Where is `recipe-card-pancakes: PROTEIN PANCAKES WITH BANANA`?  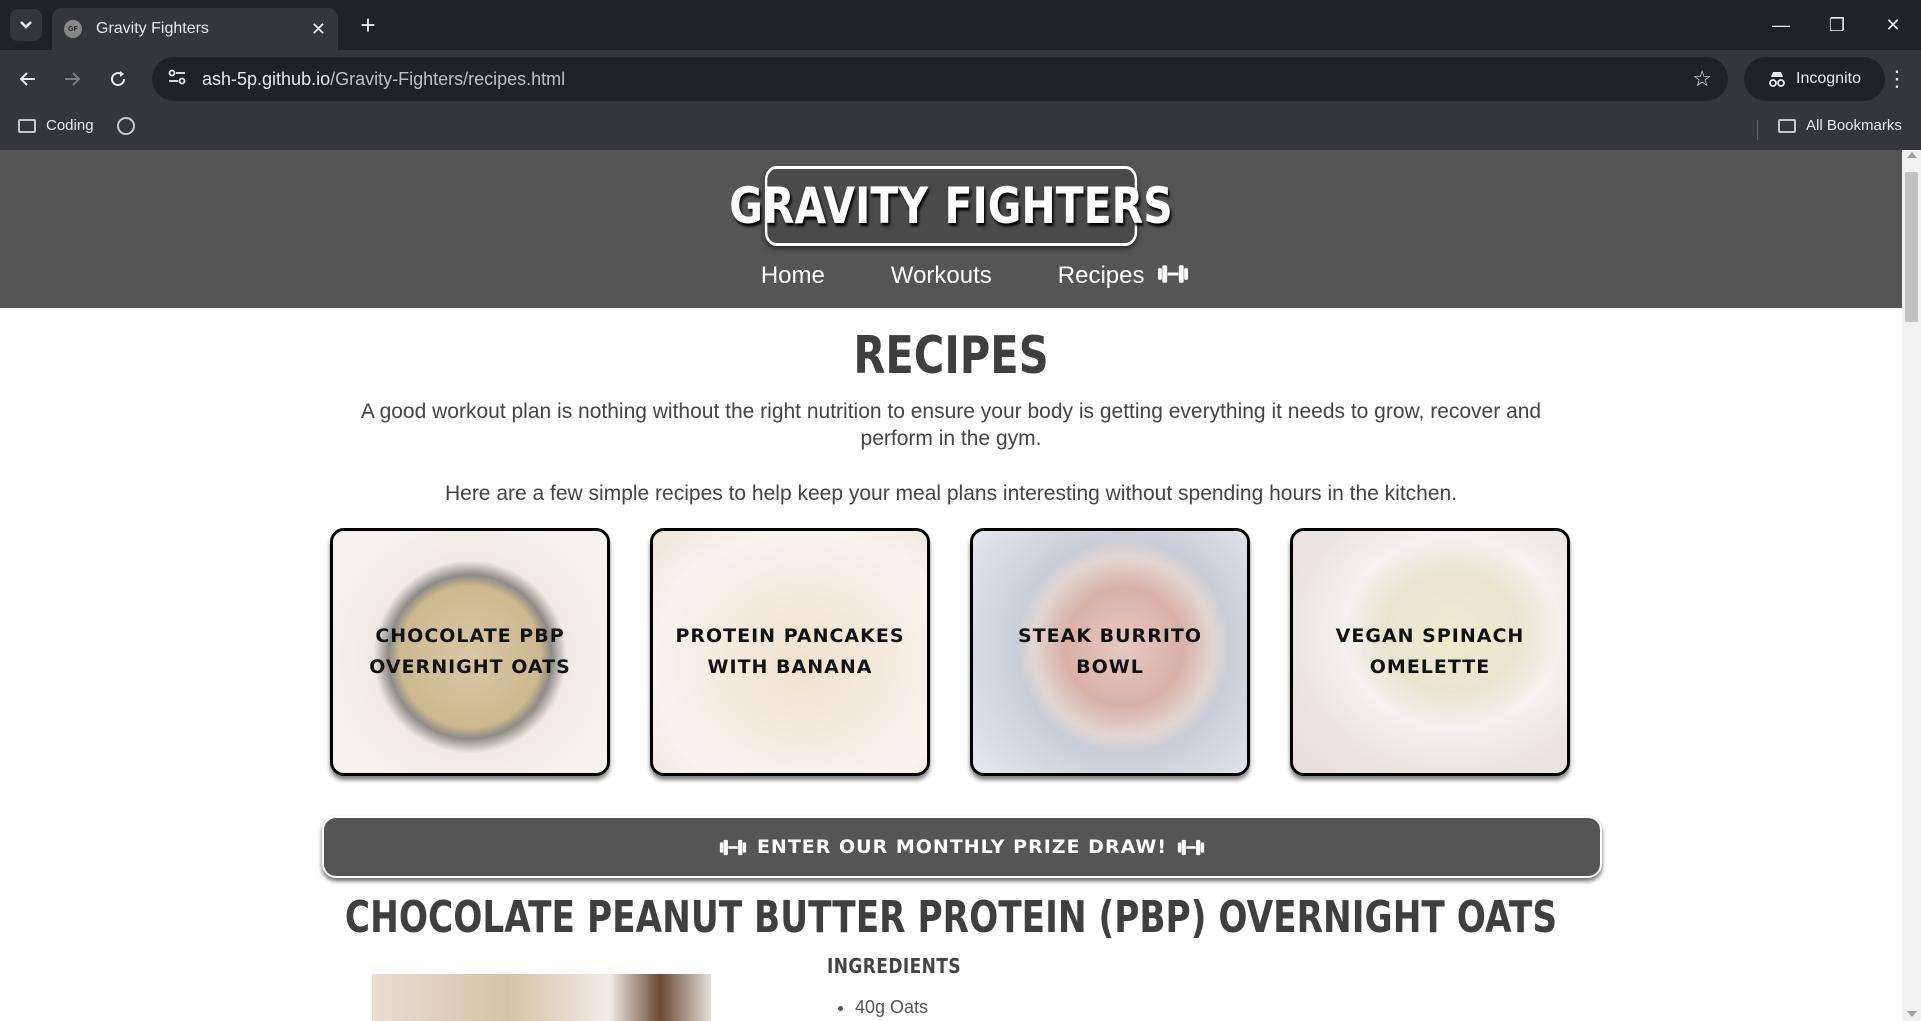
recipe-card-pancakes: PROTEIN PANCAKES WITH BANANA is located at coordinates (790, 652).